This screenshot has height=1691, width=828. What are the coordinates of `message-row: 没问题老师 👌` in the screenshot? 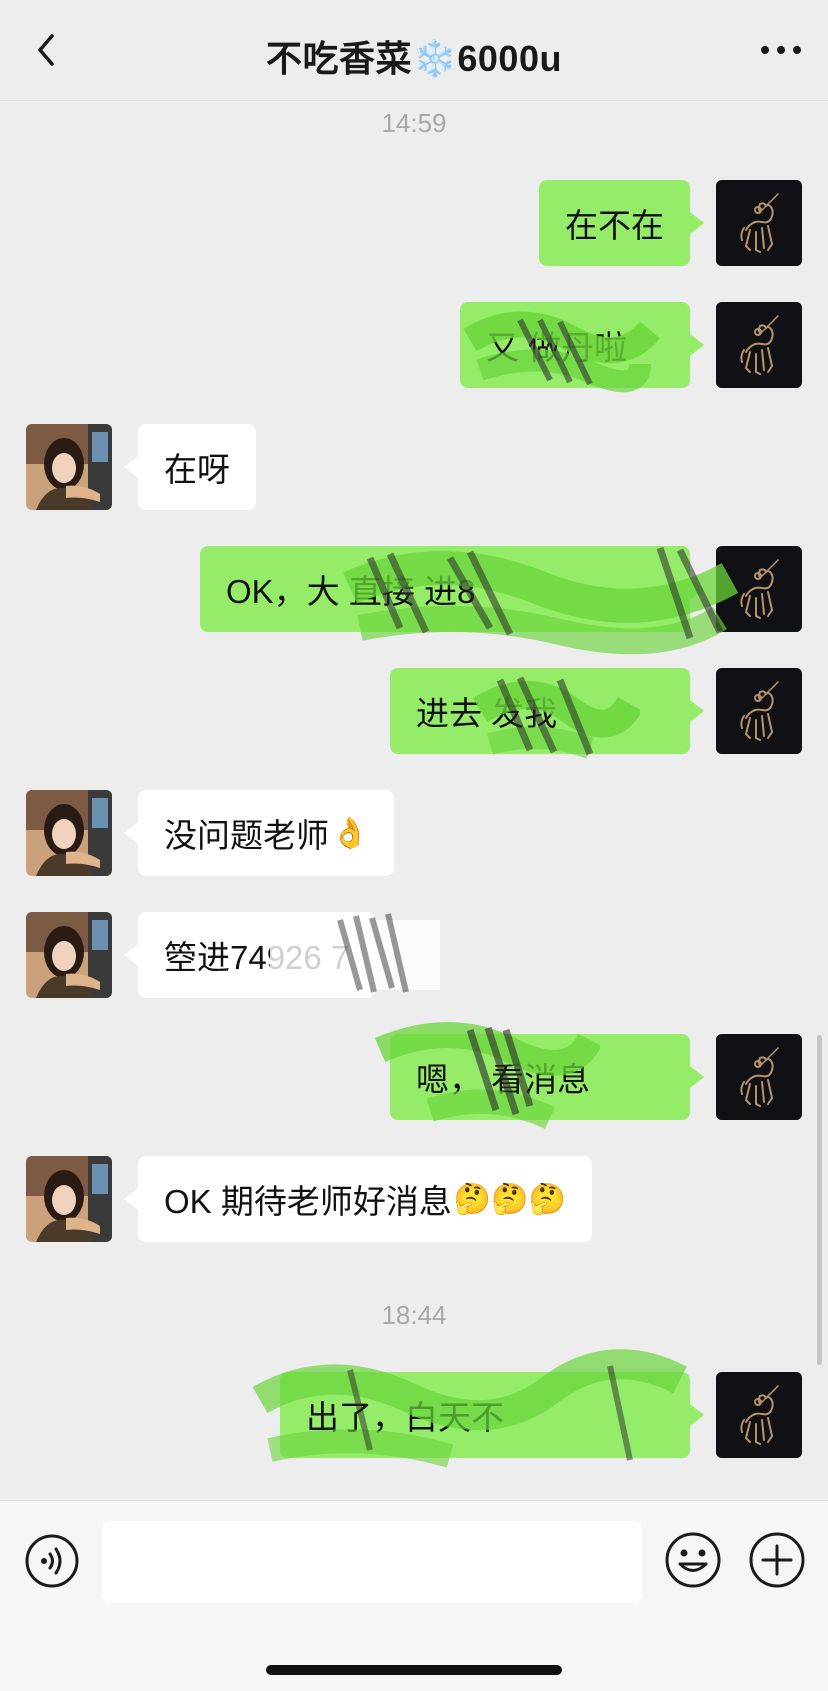 It's located at (414, 833).